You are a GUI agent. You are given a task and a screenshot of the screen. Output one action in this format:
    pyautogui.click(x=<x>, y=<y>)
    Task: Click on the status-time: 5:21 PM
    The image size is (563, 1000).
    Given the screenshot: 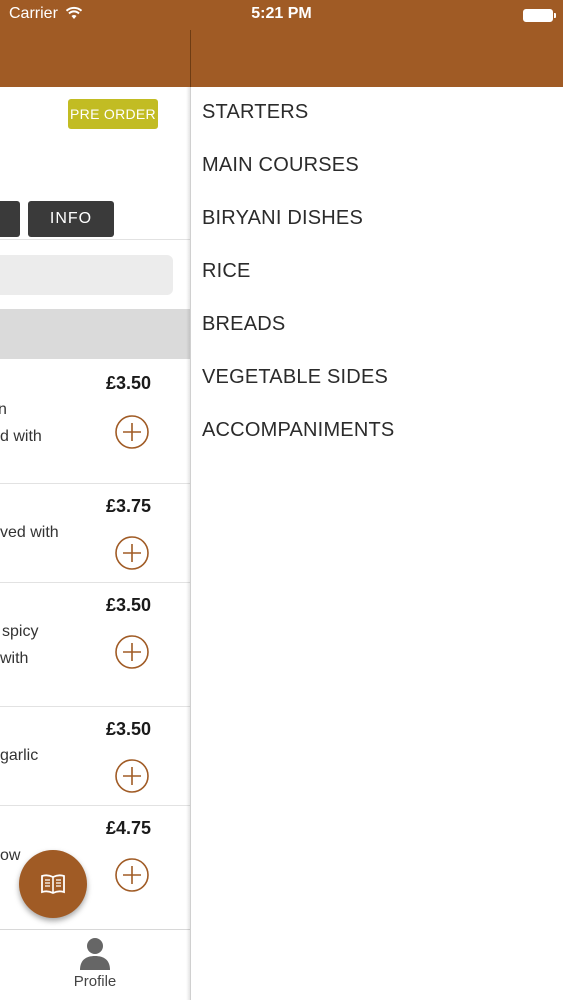 What is the action you would take?
    pyautogui.click(x=281, y=13)
    